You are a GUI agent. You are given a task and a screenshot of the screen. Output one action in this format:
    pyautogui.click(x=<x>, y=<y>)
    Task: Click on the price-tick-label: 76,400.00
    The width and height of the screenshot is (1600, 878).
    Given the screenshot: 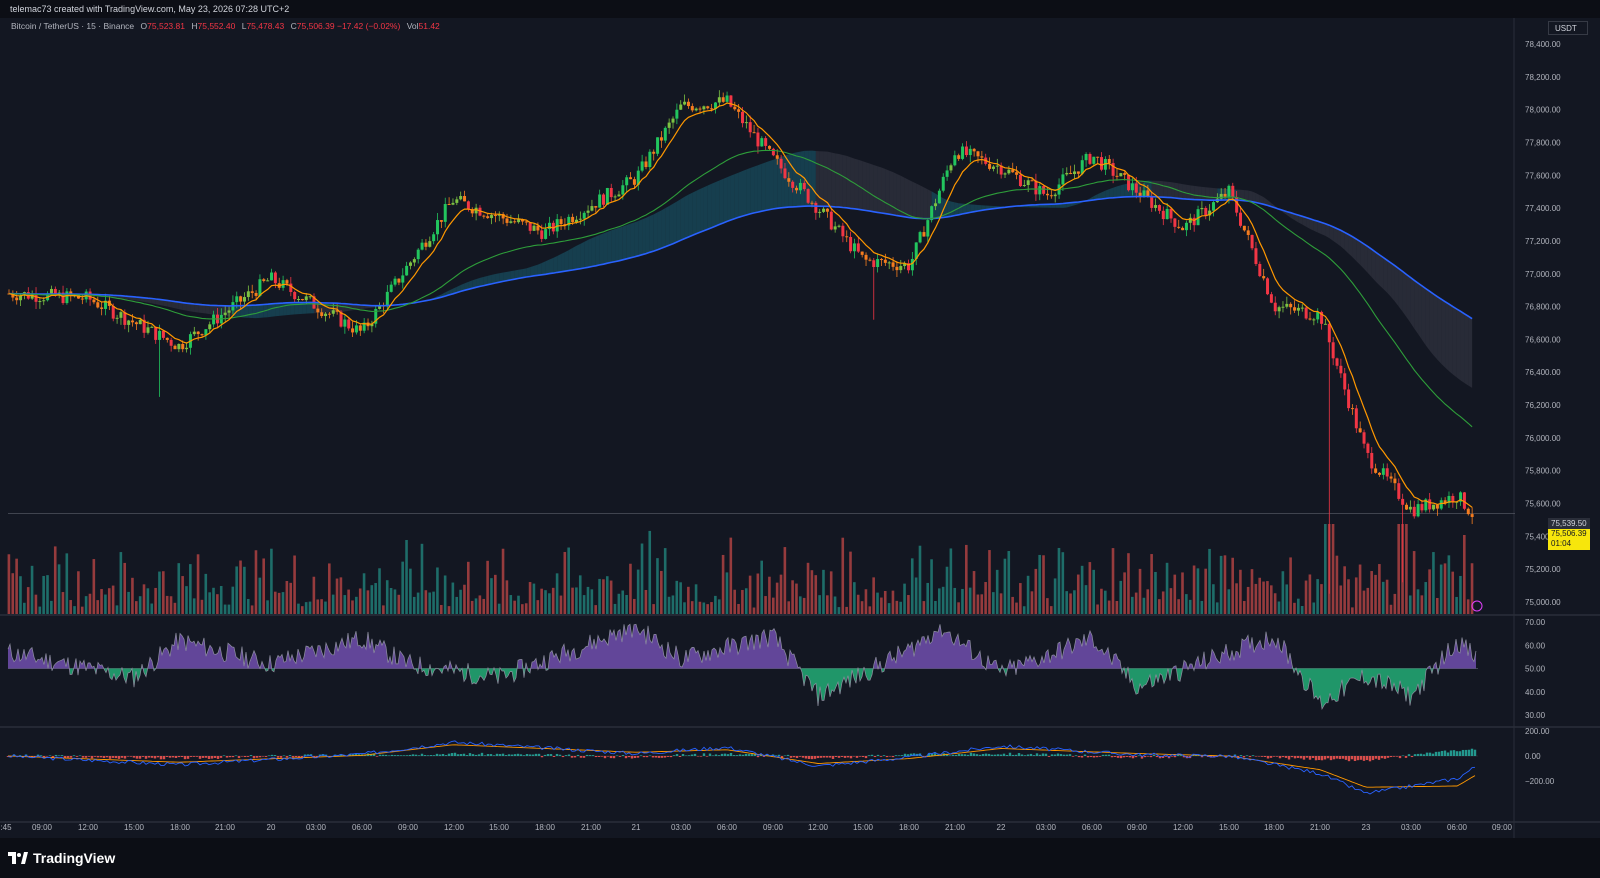 What is the action you would take?
    pyautogui.click(x=1543, y=372)
    